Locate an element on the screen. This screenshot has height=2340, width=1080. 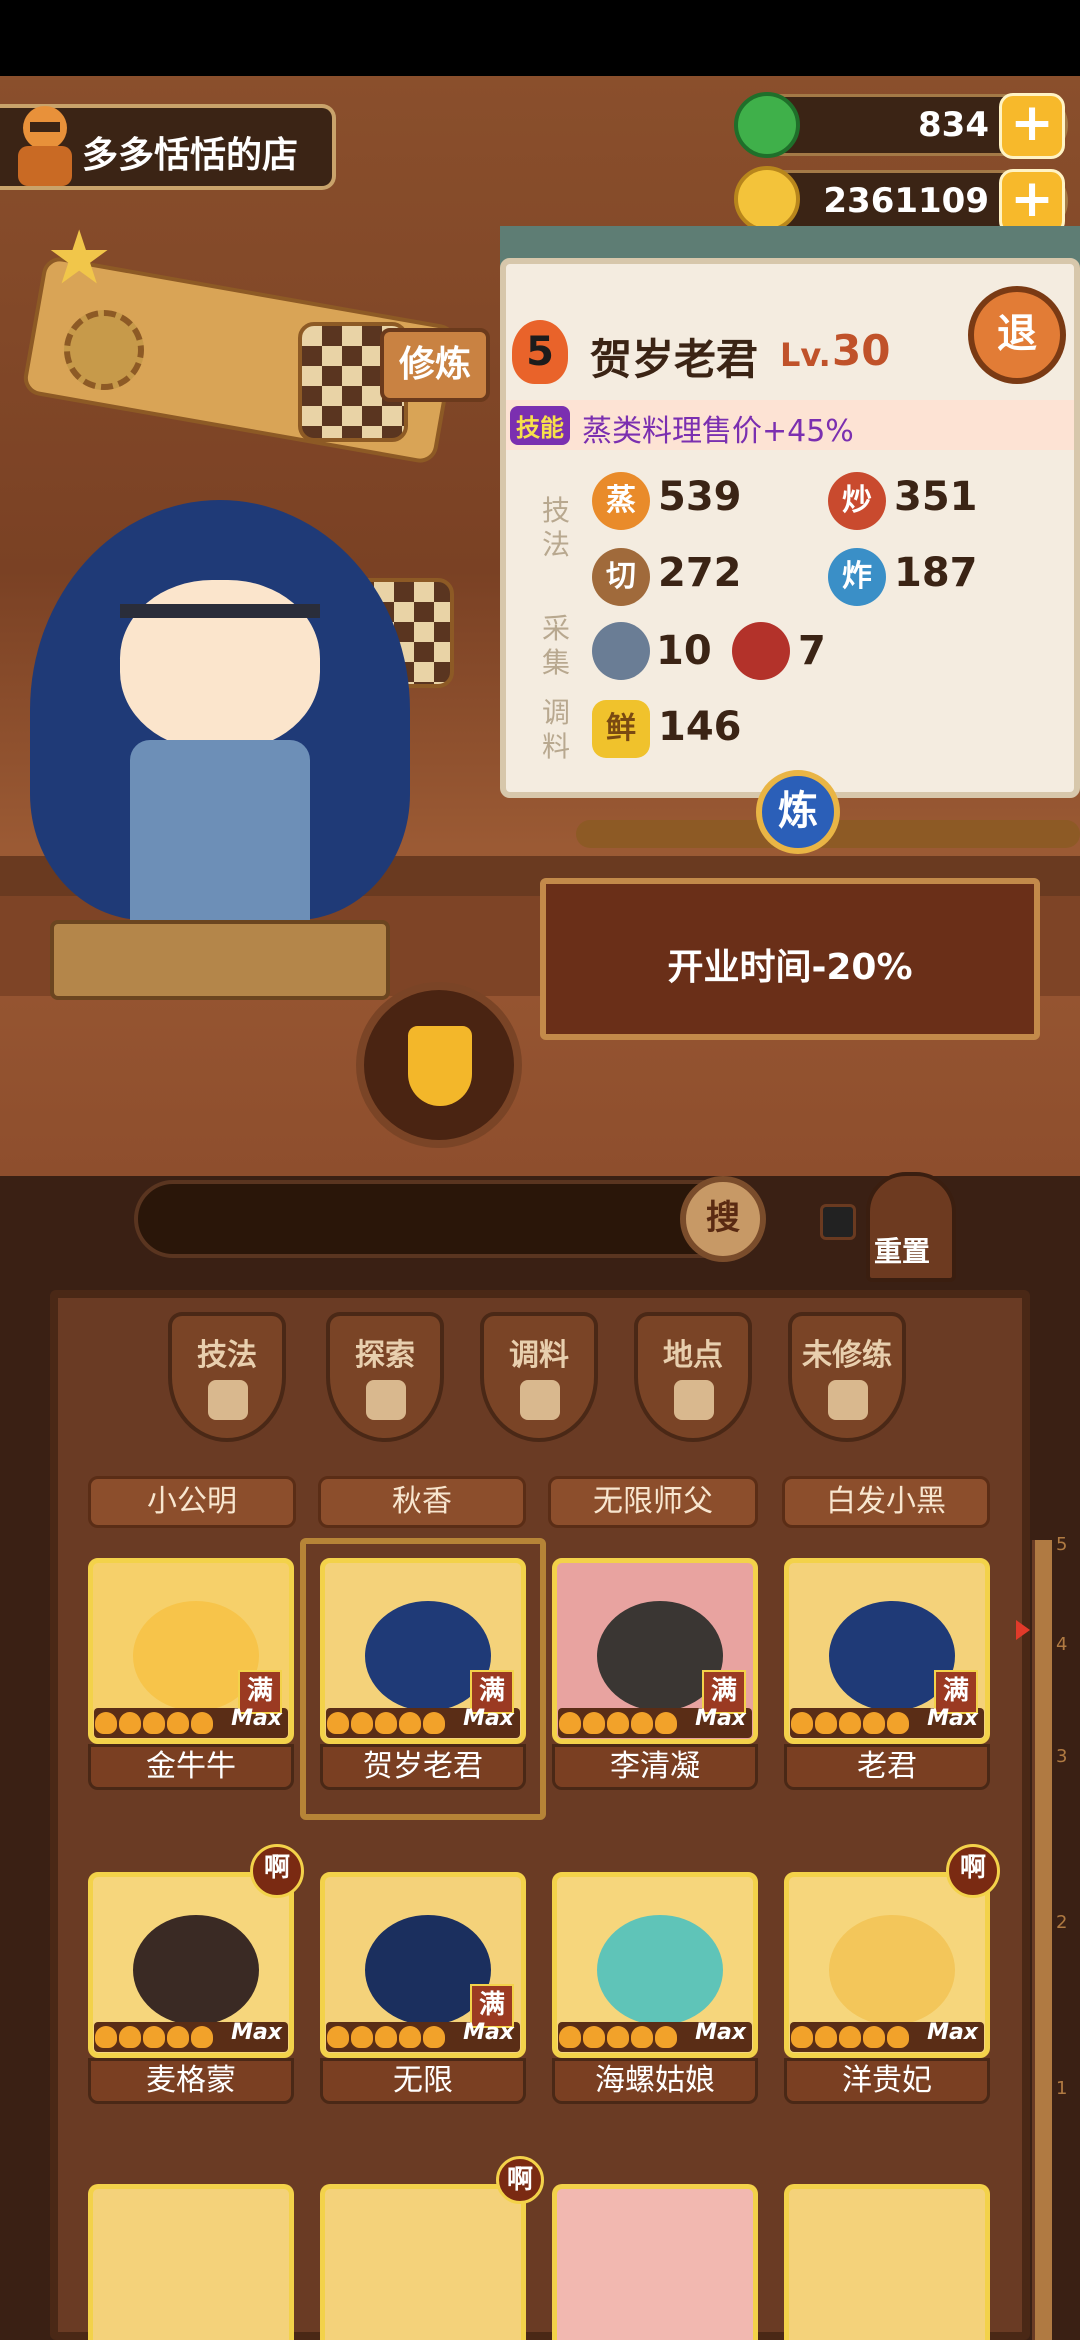
name-chip: 白发小黑 is located at coordinates (886, 1502).